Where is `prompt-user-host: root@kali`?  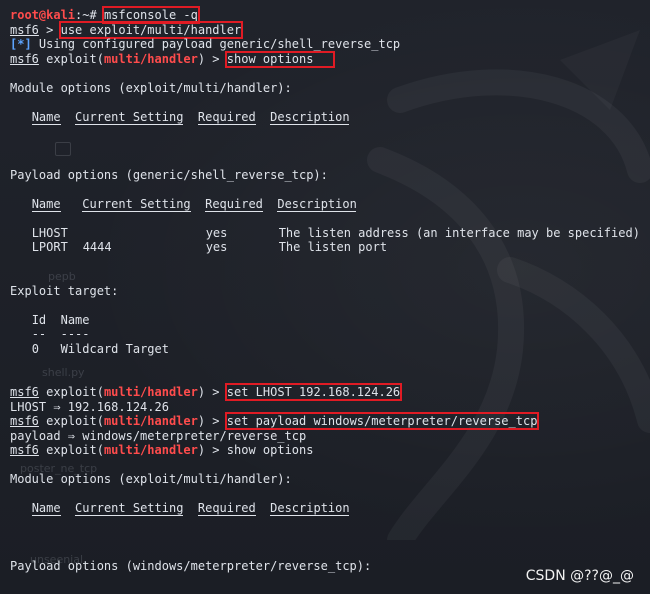 prompt-user-host: root@kali is located at coordinates (43, 15).